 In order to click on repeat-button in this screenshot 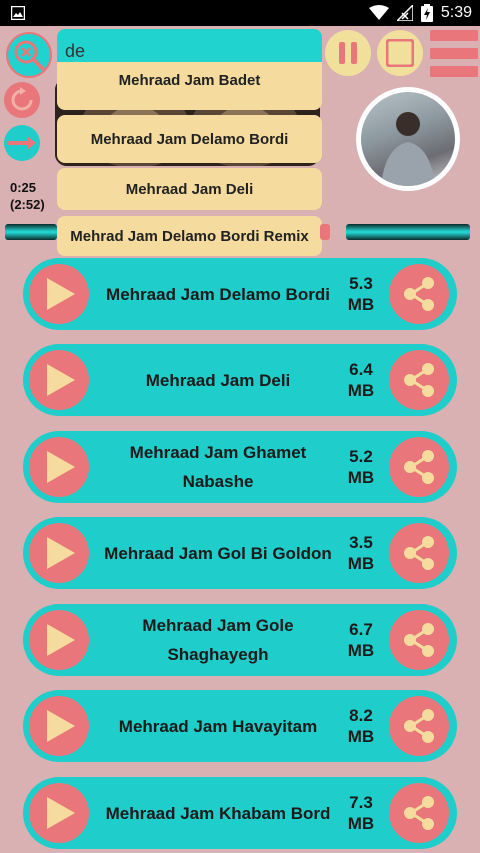, I will do `click(22, 100)`.